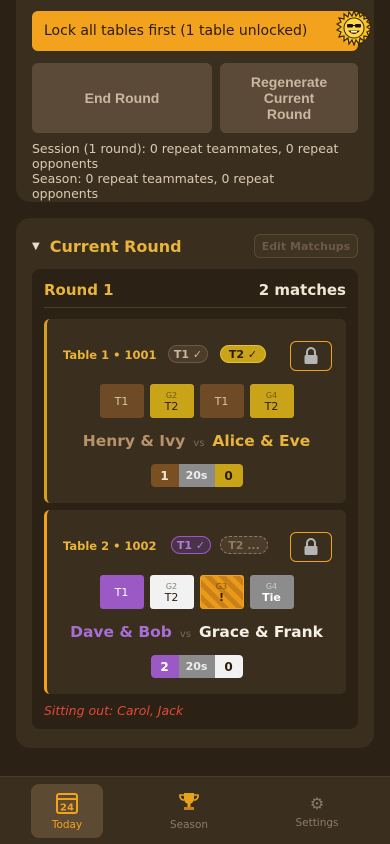 The width and height of the screenshot is (390, 844). Describe the element at coordinates (121, 632) in the screenshot. I see `team1-name: Dave & Bob` at that location.